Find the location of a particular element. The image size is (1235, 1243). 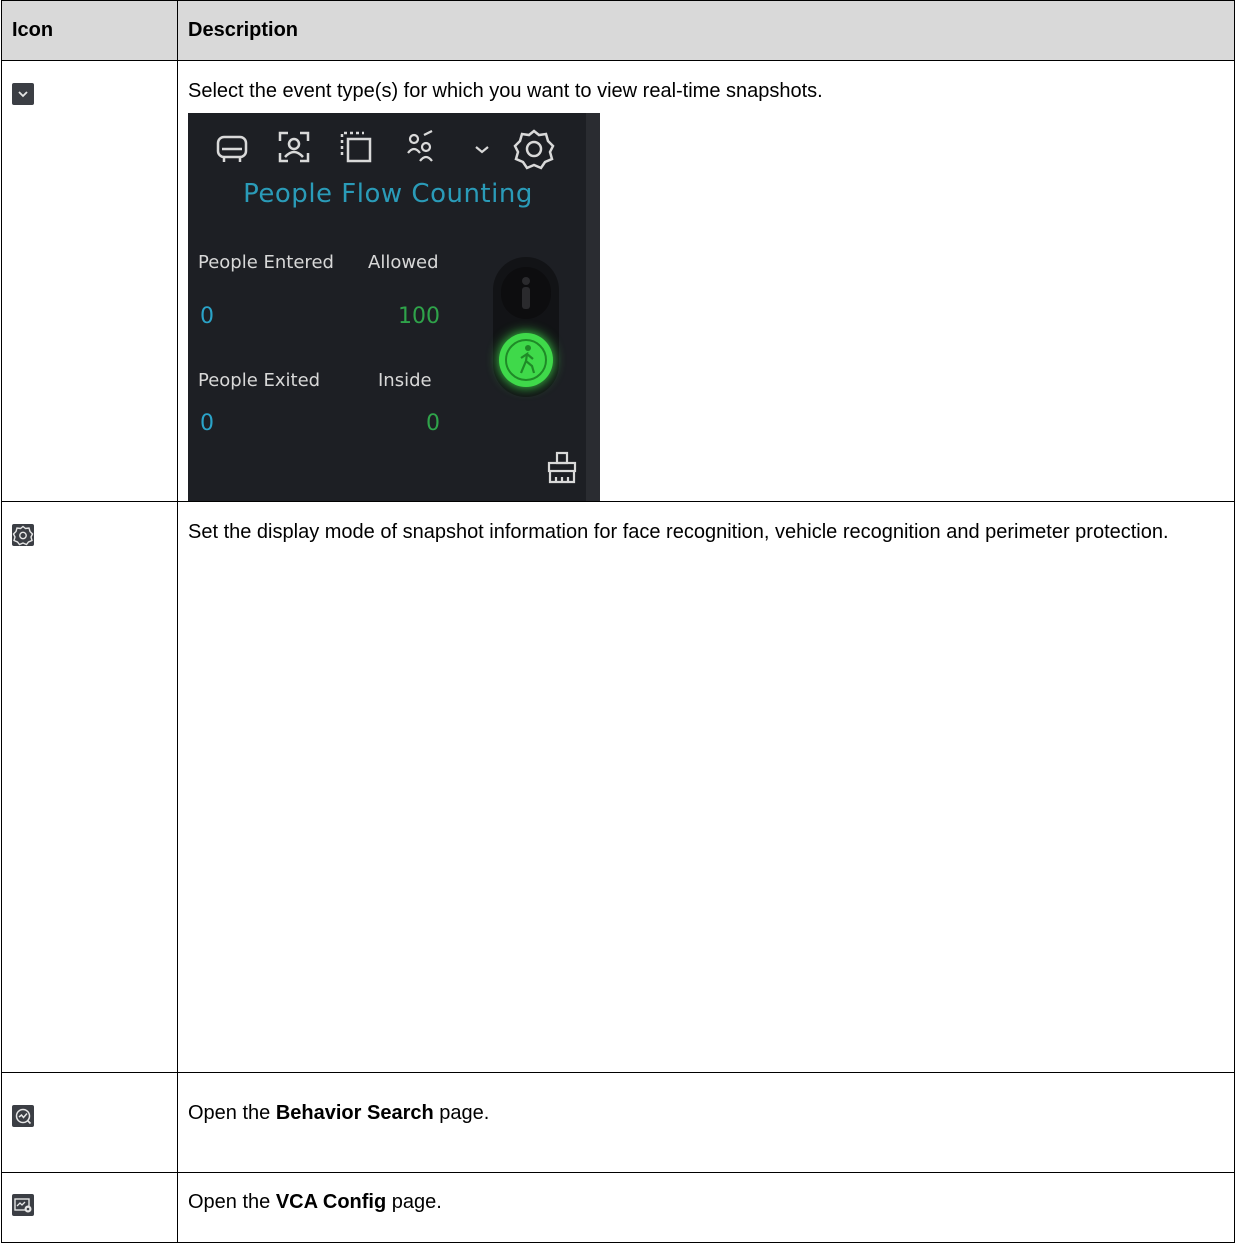

panel-edge is located at coordinates (593, 307).